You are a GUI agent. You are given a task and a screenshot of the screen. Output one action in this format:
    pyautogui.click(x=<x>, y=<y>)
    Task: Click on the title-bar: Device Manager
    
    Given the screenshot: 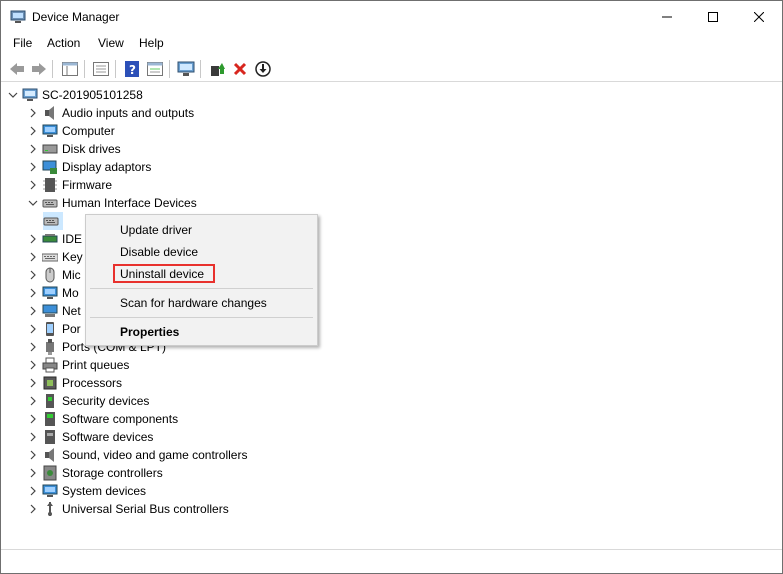 What is the action you would take?
    pyautogui.click(x=391, y=16)
    